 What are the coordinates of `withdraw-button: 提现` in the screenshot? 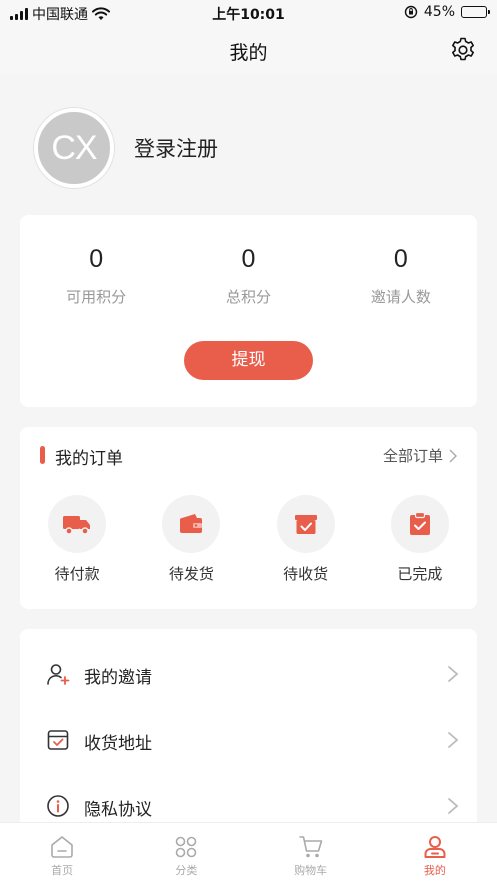 It's located at (248, 360).